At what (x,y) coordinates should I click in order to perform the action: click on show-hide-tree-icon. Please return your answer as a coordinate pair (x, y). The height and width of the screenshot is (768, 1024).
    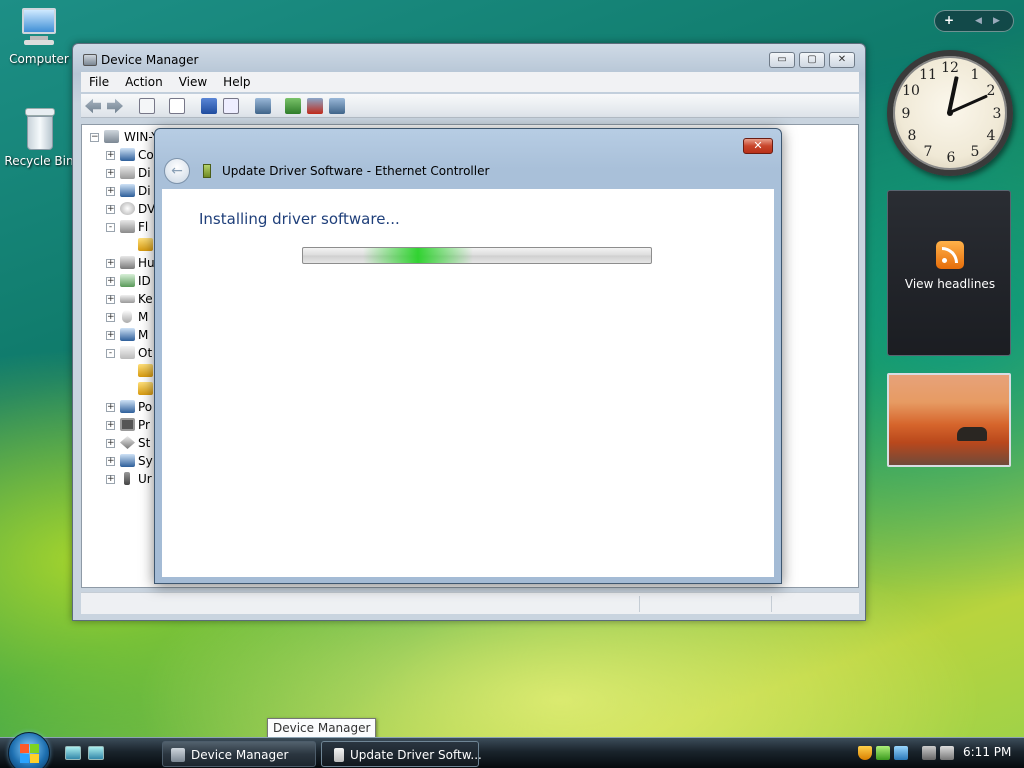
    Looking at the image, I should click on (147, 106).